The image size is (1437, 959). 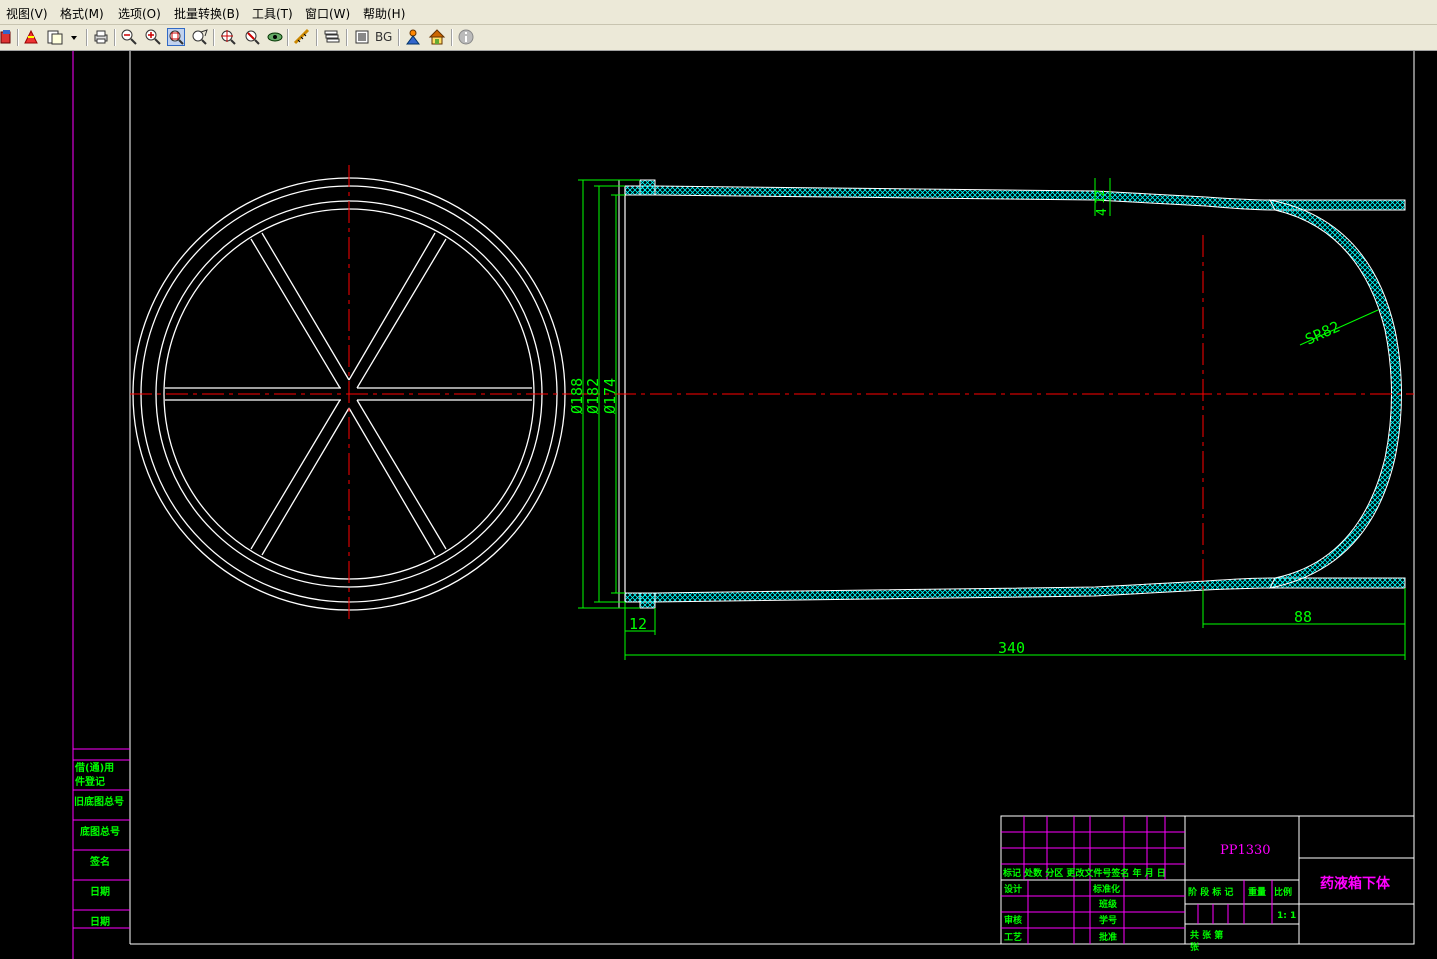 I want to click on tb-class: 班级, so click(x=1108, y=904).